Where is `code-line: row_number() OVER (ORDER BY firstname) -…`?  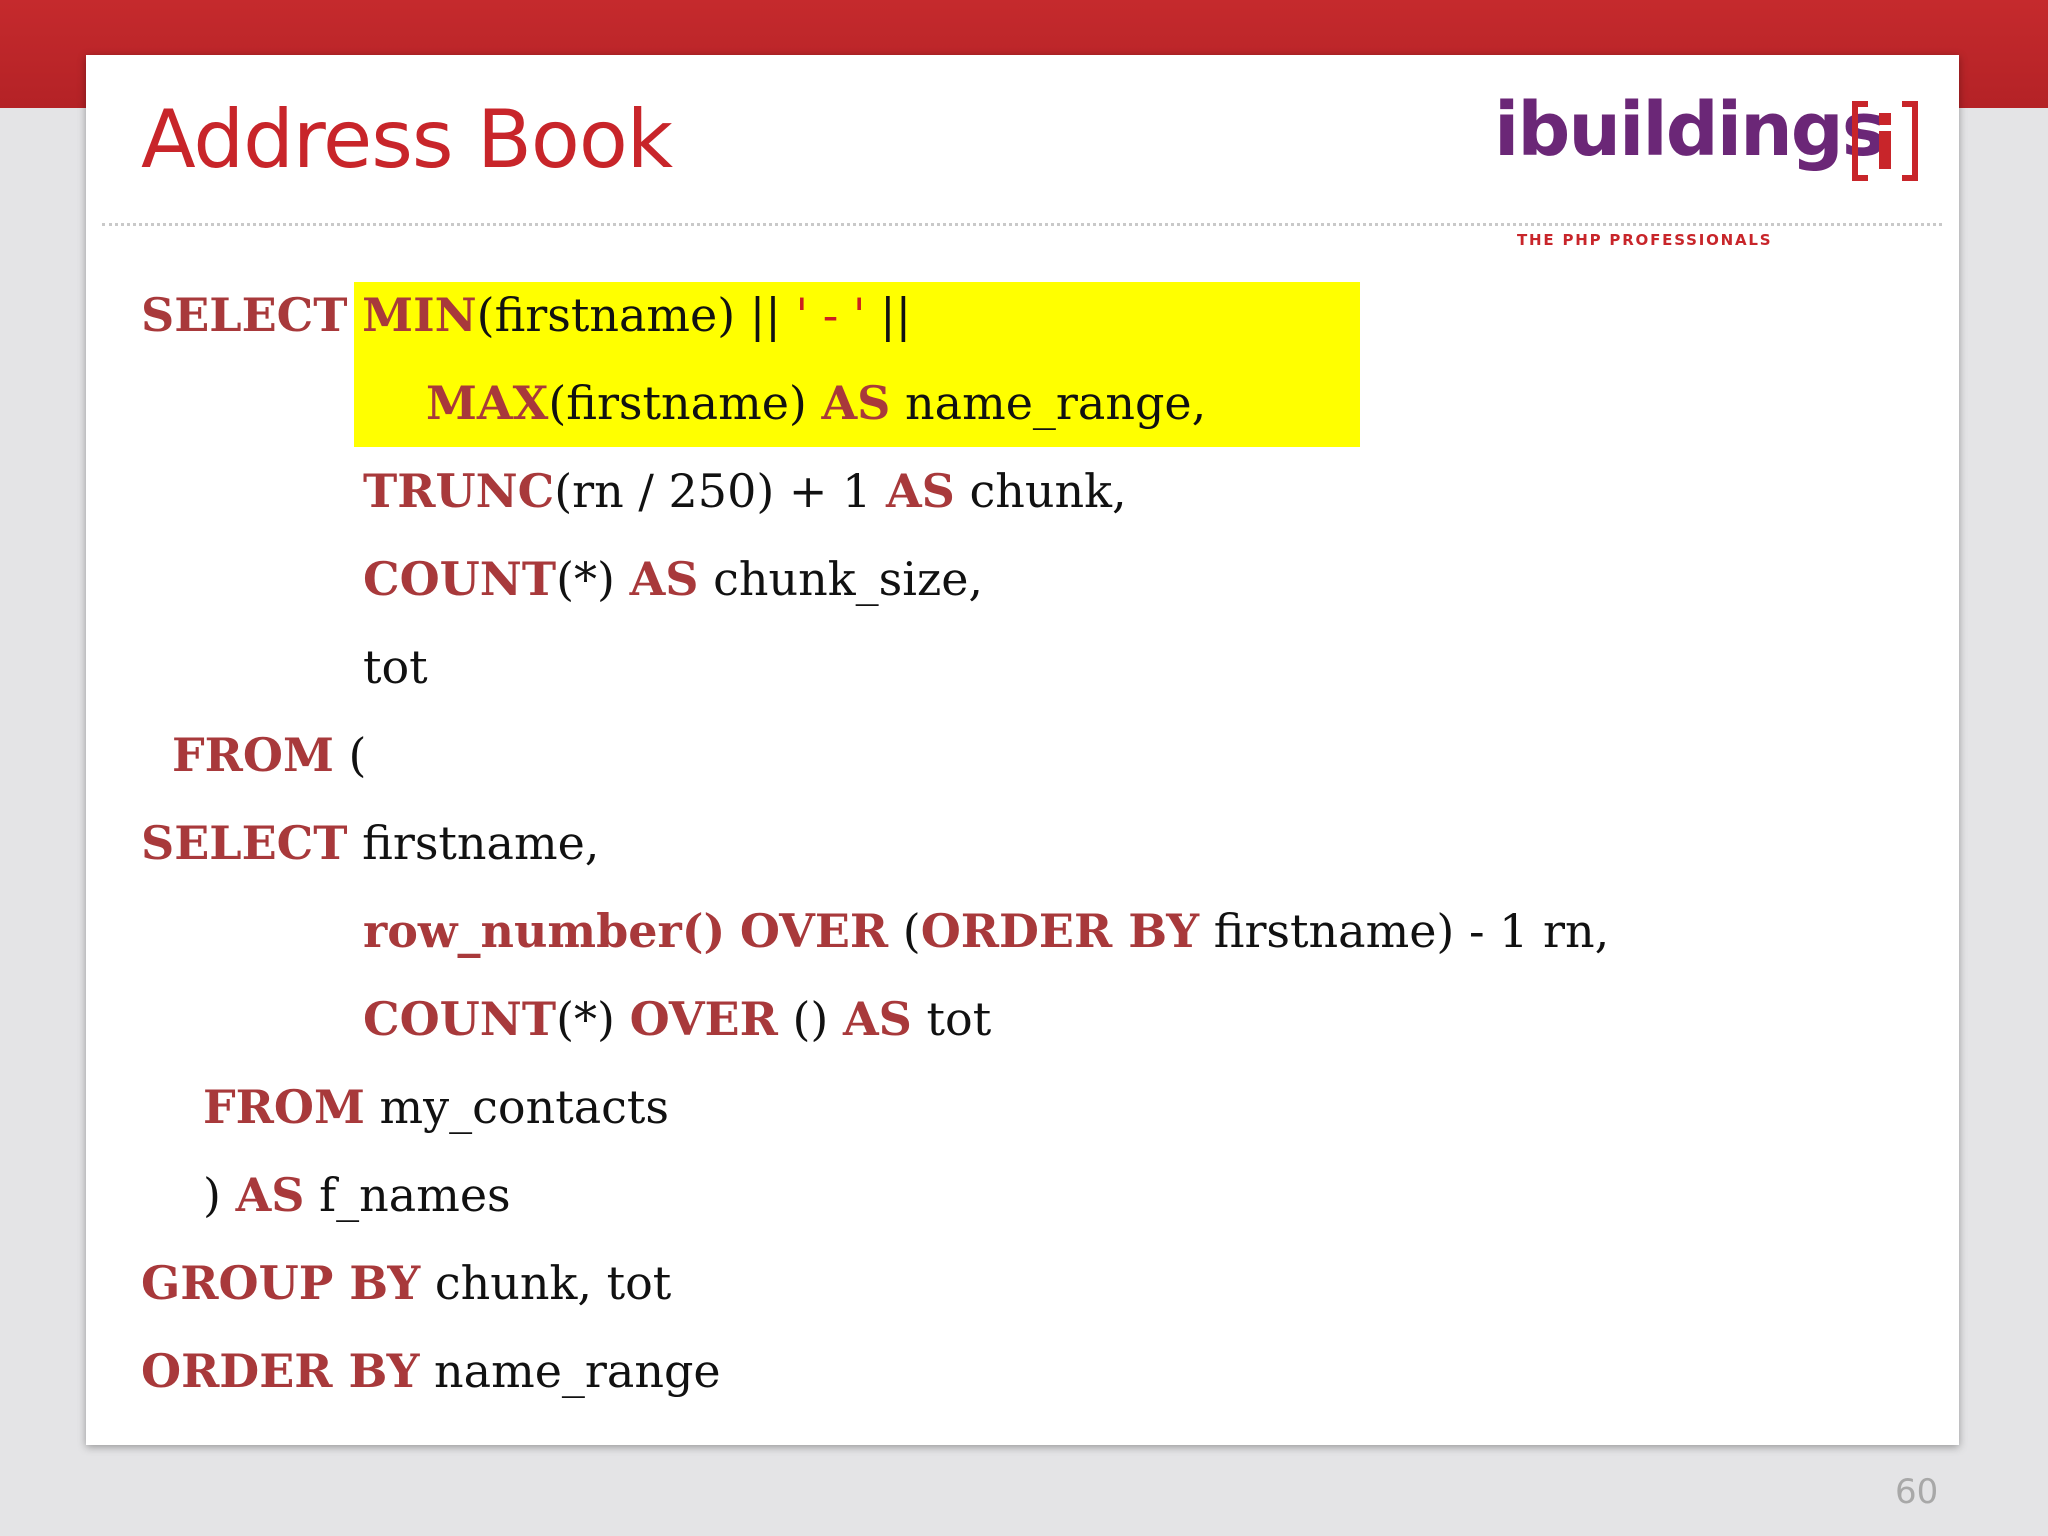
code-line: row_number() OVER (ORDER BY firstname) -… is located at coordinates (986, 931).